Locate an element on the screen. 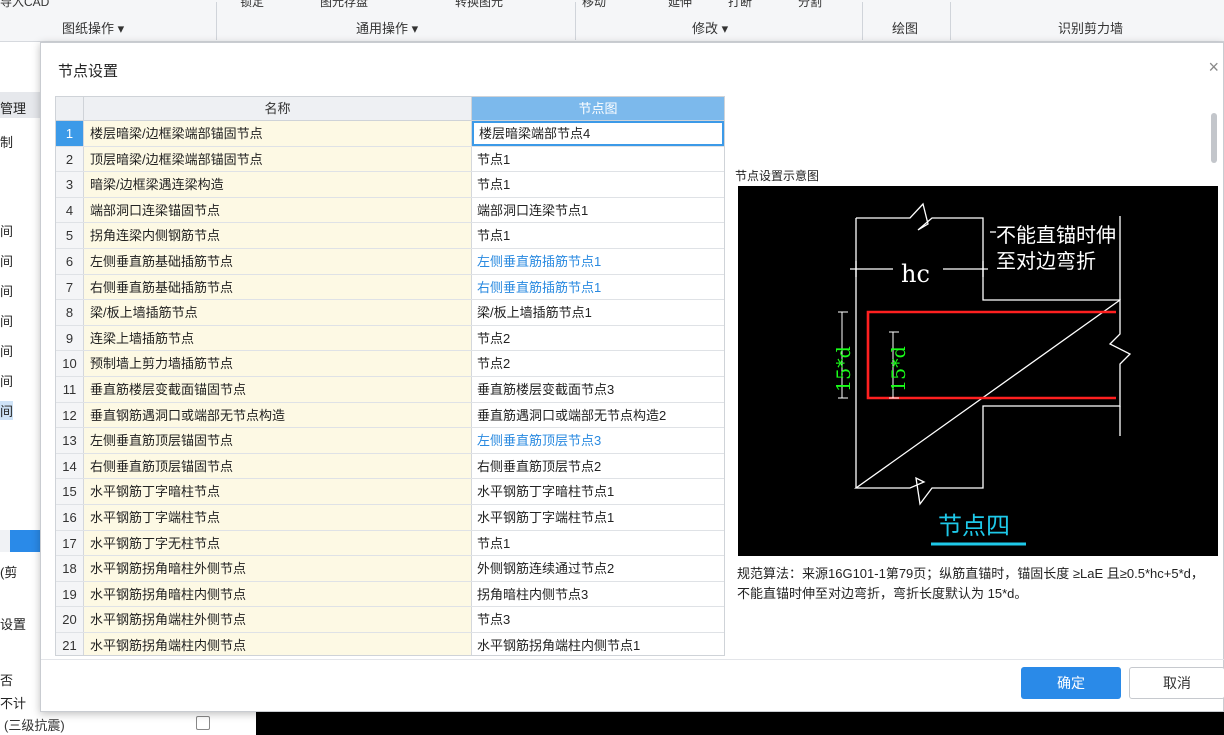 This screenshot has height=735, width=1224. row-node-select: 端部洞口连梁节点1 is located at coordinates (598, 210).